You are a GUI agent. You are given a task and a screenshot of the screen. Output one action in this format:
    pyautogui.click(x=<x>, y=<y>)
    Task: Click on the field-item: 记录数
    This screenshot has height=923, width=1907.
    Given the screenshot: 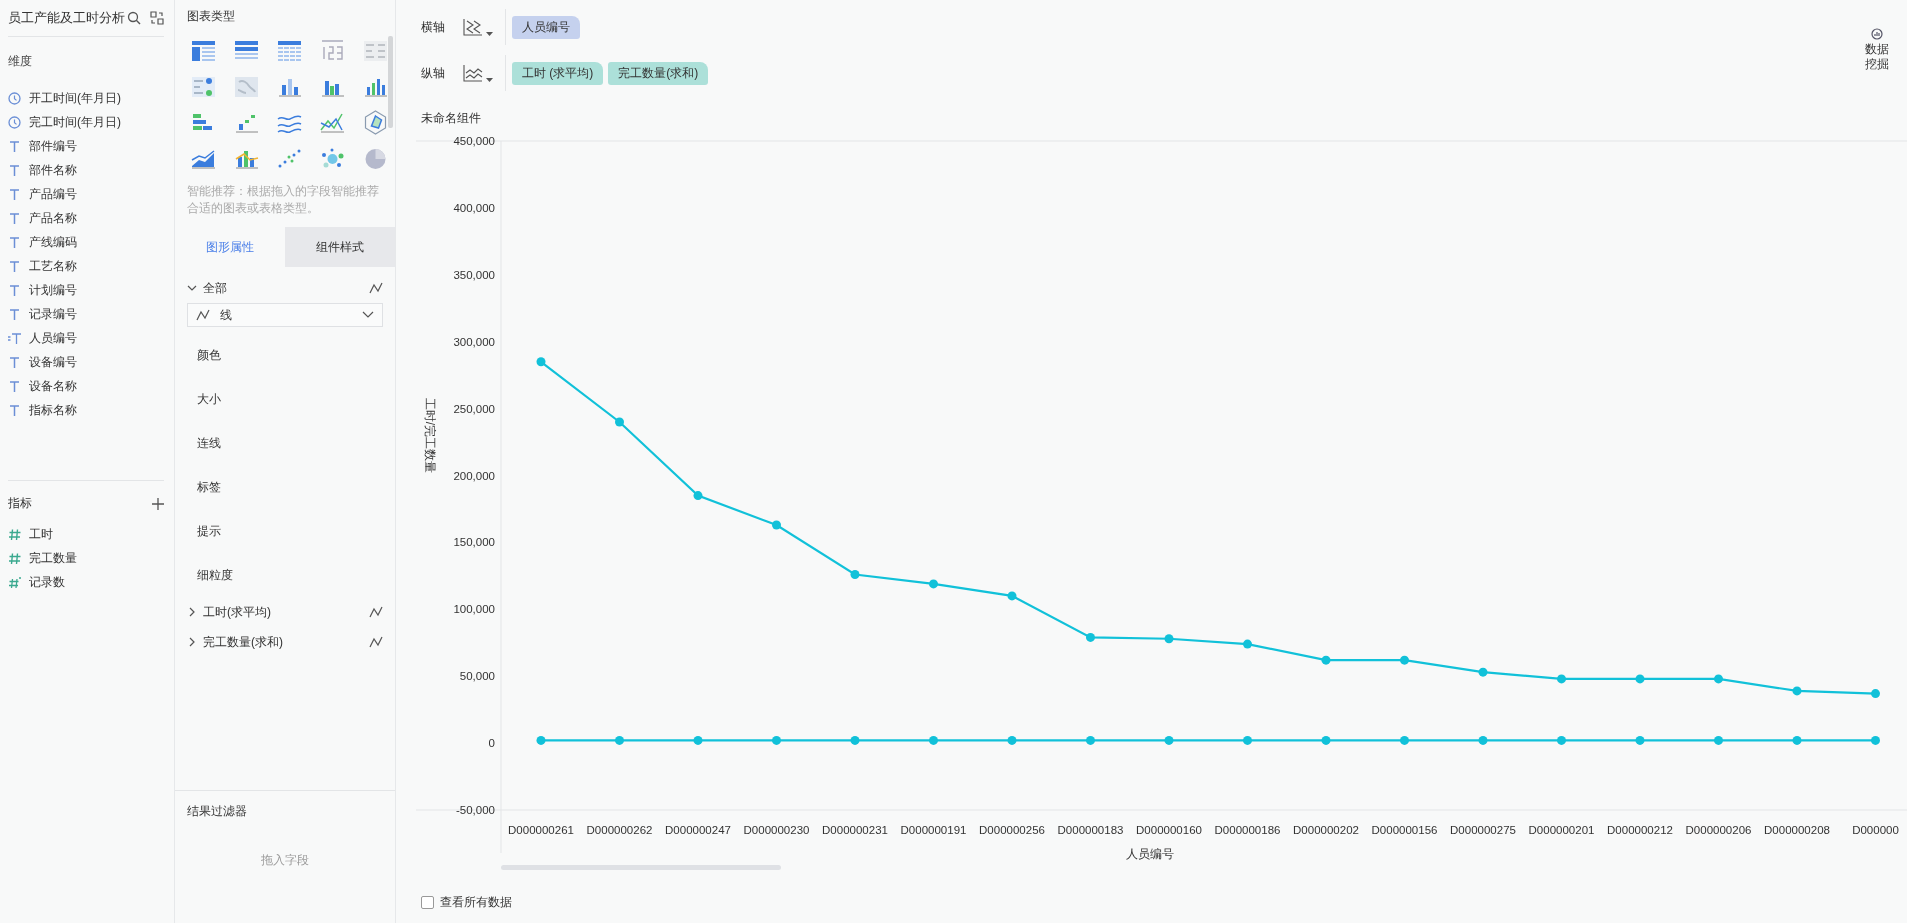 What is the action you would take?
    pyautogui.click(x=47, y=582)
    